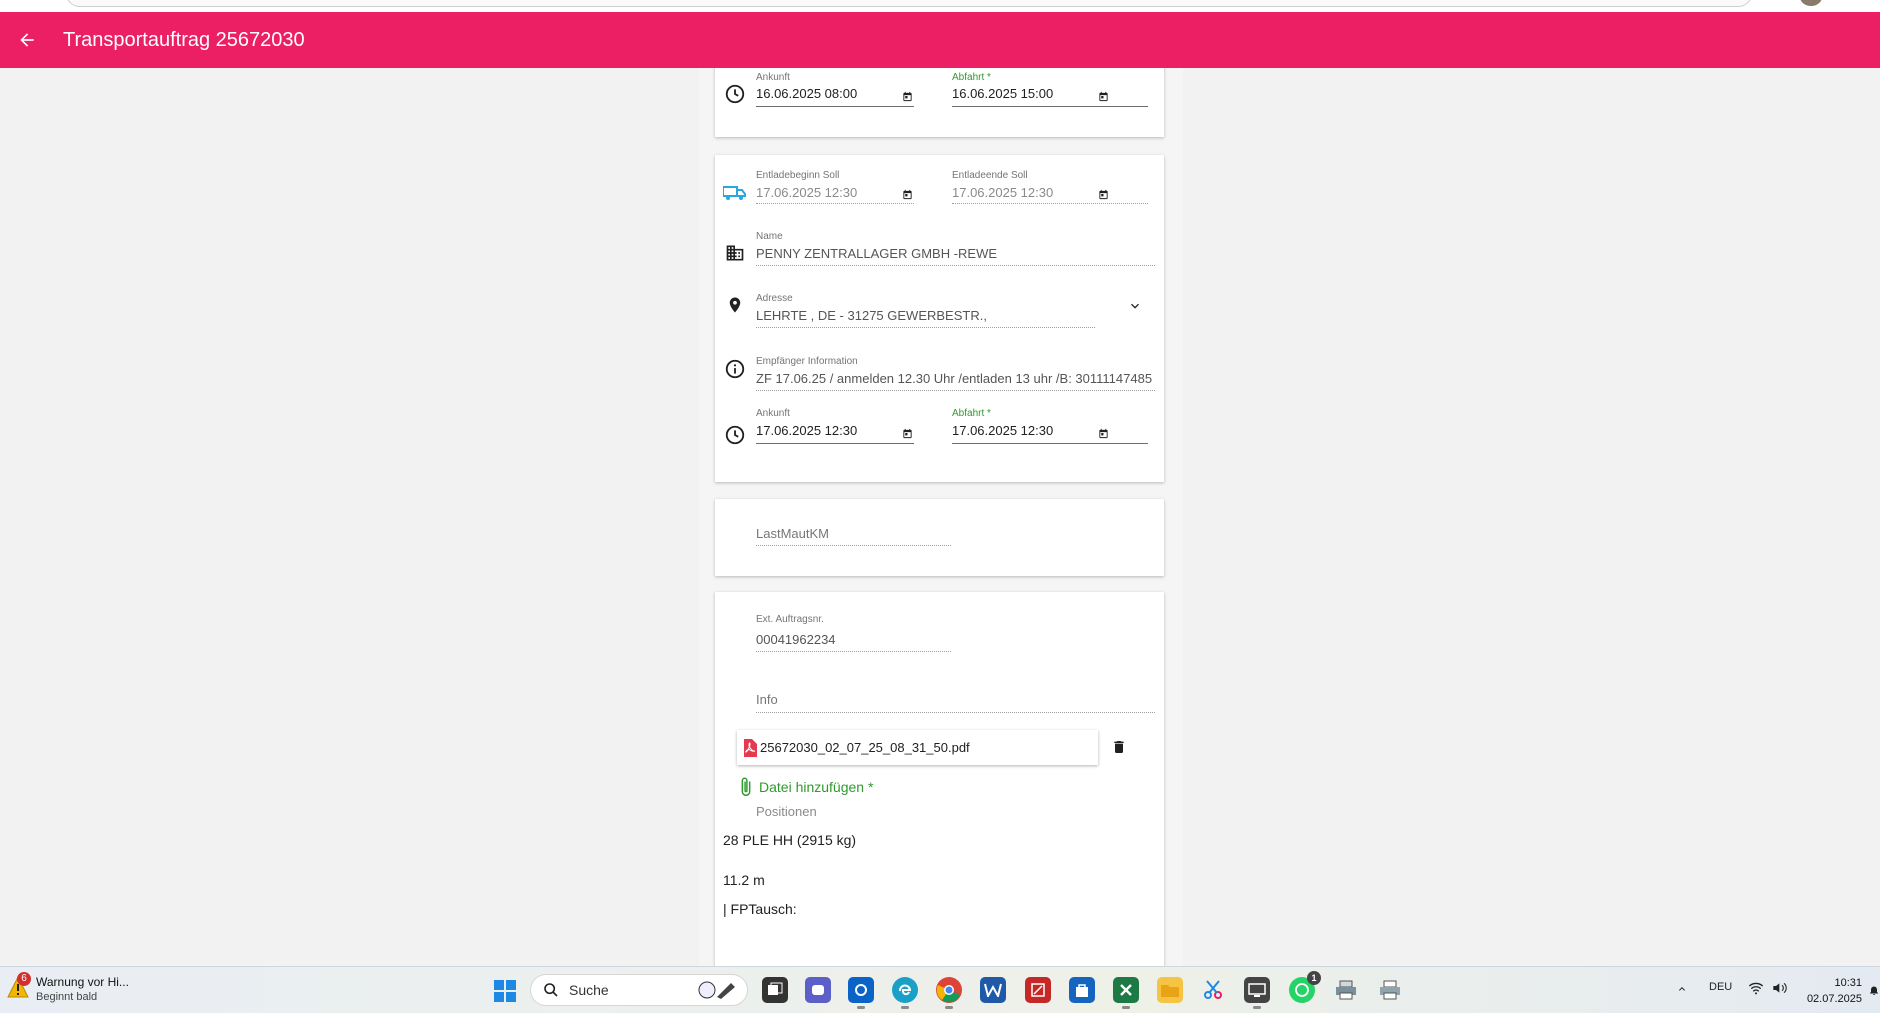  I want to click on windows-start-button, so click(505, 991).